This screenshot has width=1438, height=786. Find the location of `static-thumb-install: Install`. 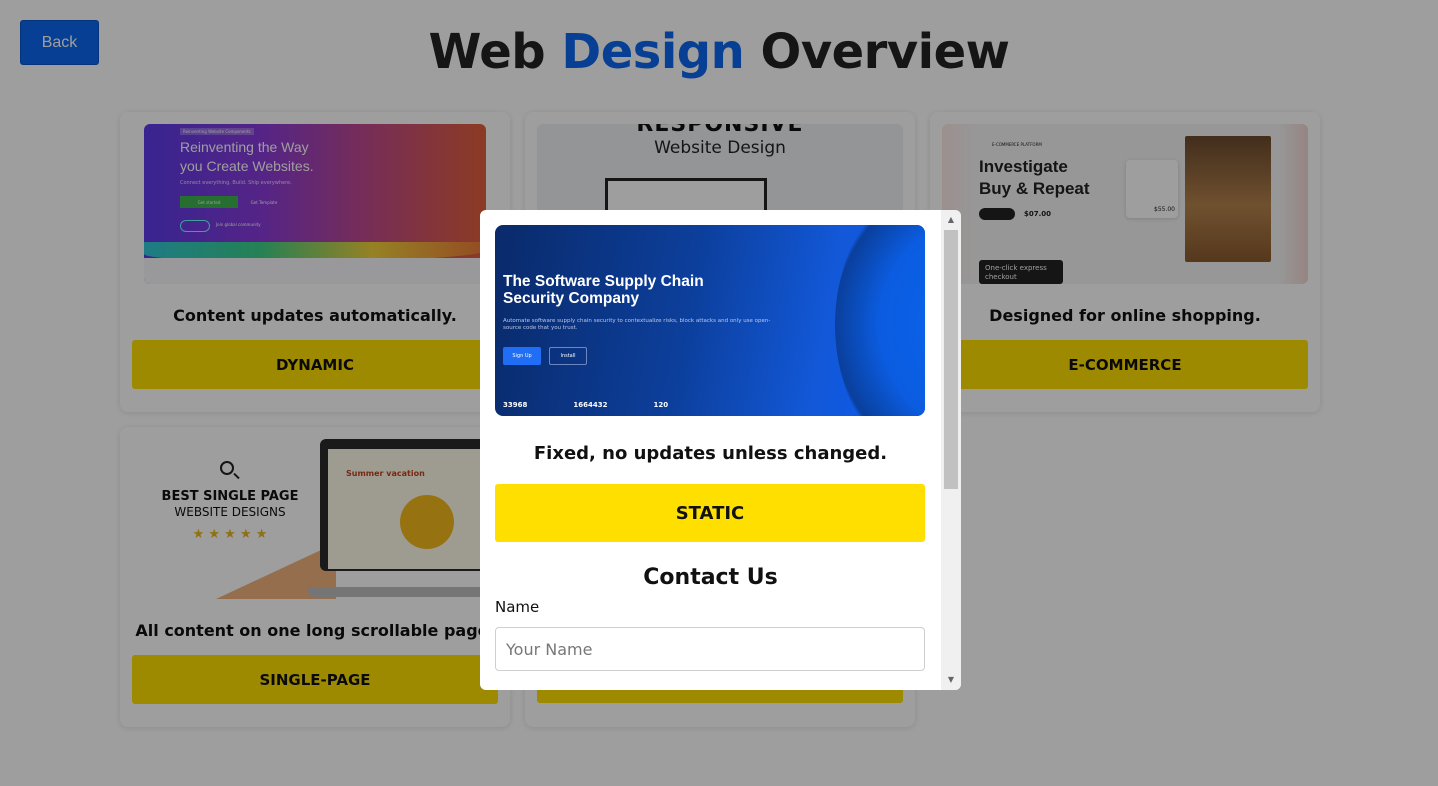

static-thumb-install: Install is located at coordinates (568, 356).